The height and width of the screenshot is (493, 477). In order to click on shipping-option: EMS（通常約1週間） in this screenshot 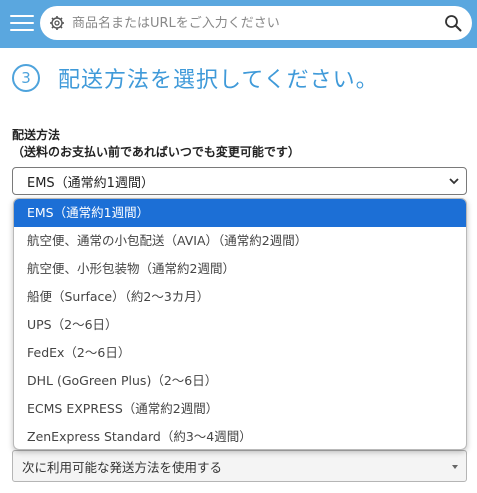, I will do `click(240, 213)`.